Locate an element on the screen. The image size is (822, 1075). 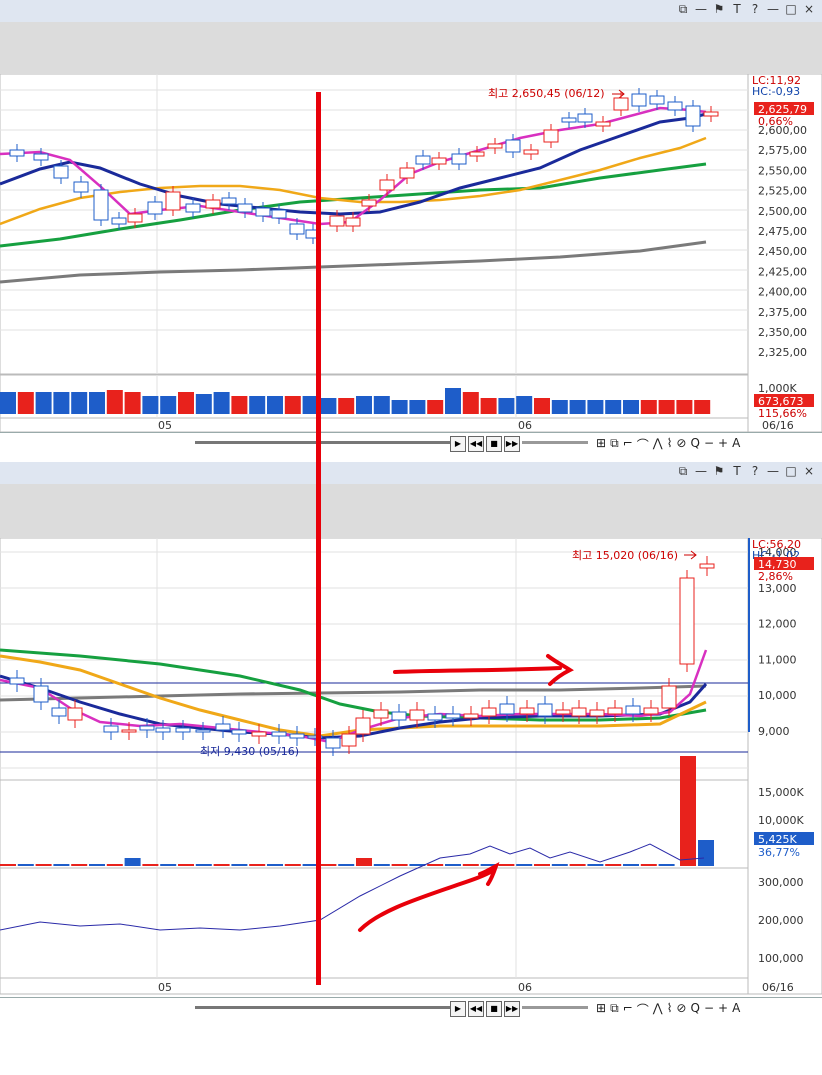
bottom-chart-tools: ⊞ ⧉ ⌐ ⌒ ⋀ ⌇ ⊘ Q − + A is located at coordinates (668, 1009).